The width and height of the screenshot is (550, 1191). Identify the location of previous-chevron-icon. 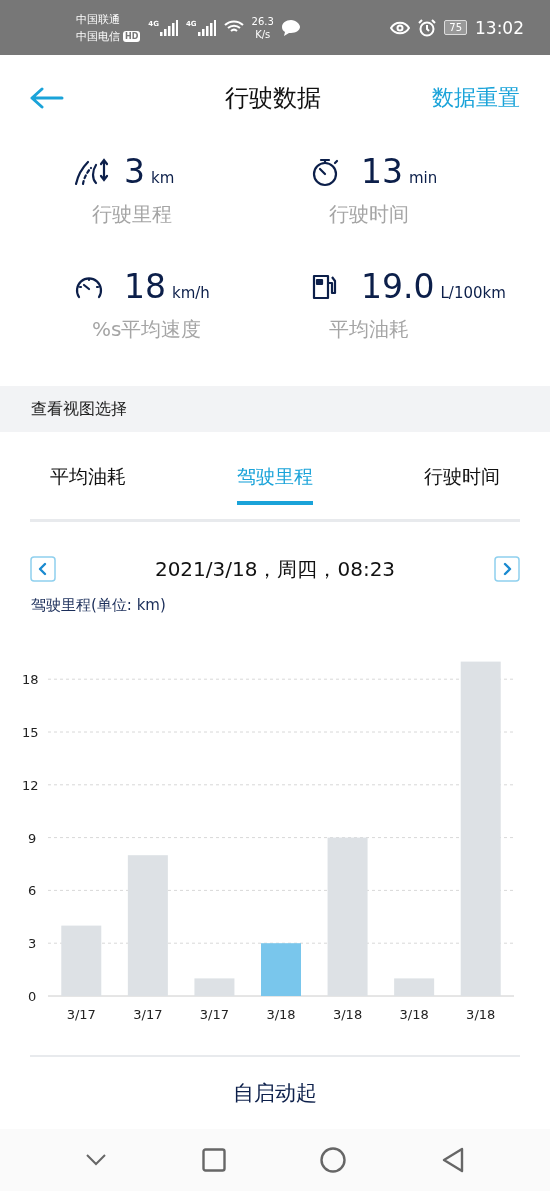
(43, 569).